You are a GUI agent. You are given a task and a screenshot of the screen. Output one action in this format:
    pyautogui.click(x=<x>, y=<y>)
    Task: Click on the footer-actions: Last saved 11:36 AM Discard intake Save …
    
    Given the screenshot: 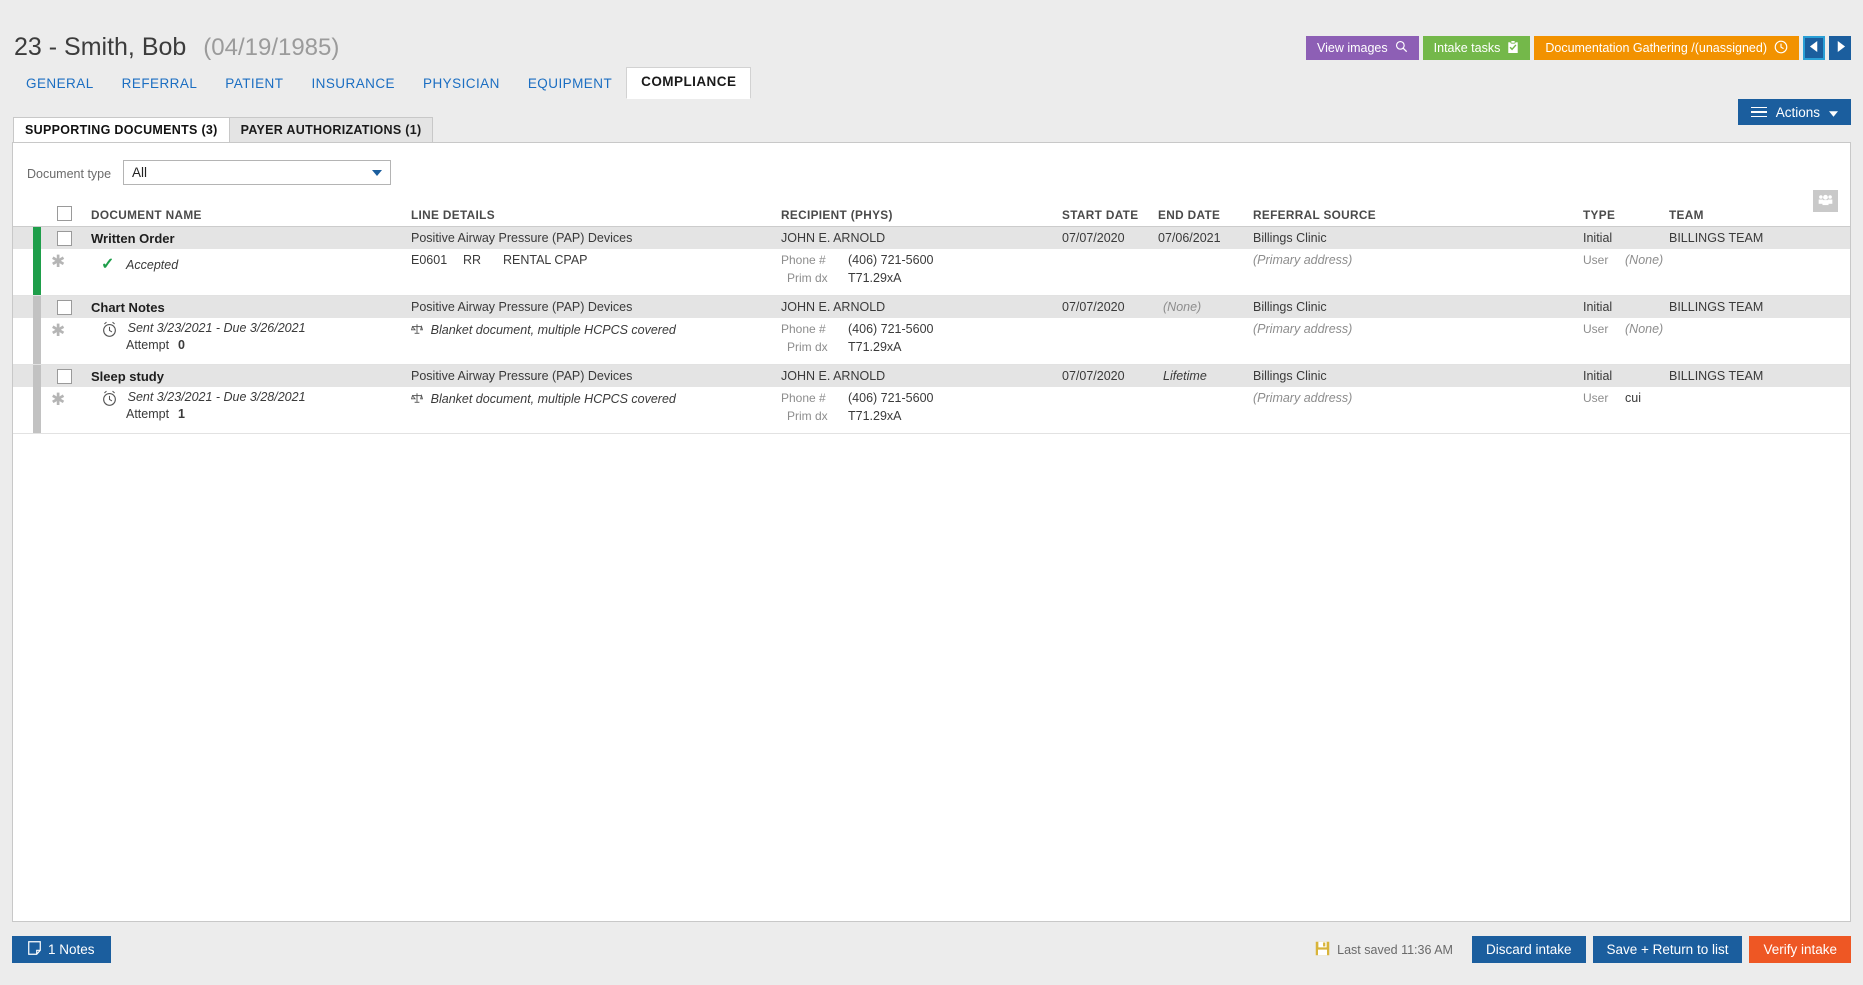 What is the action you would take?
    pyautogui.click(x=1583, y=949)
    